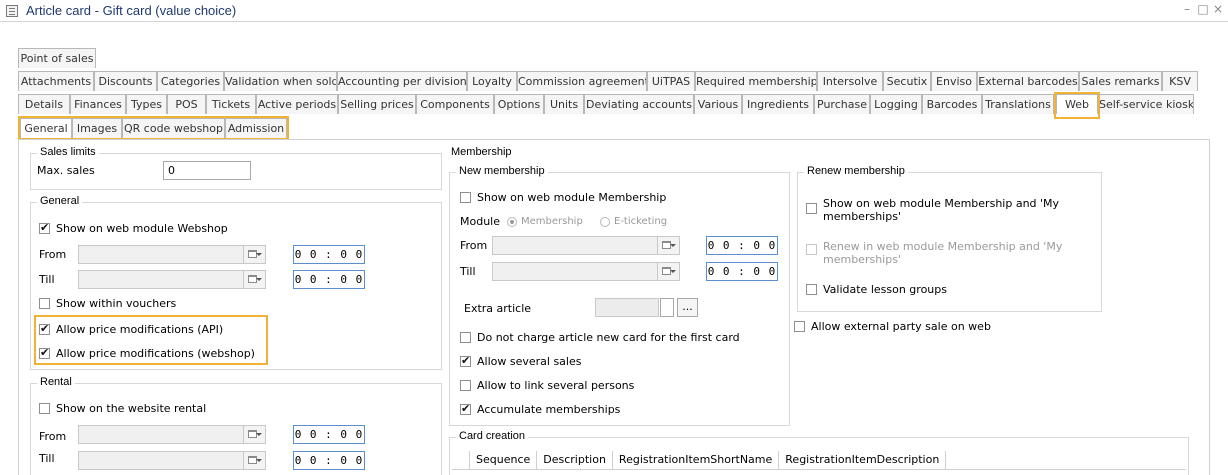 The height and width of the screenshot is (475, 1228). What do you see at coordinates (540, 409) in the screenshot?
I see `accumulate-checkbox: Accumulate memberships` at bounding box center [540, 409].